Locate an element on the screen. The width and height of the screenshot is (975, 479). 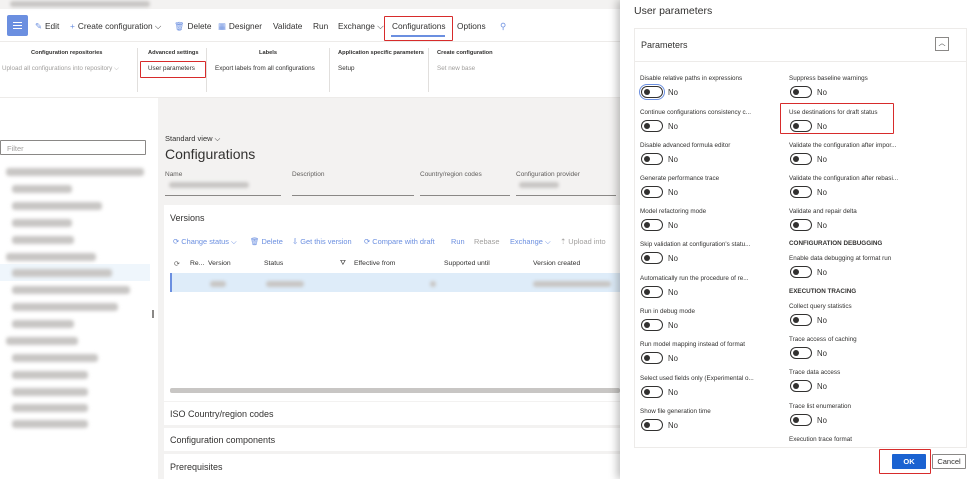
param-label: Disable advanced formula editor is located at coordinates (685, 145).